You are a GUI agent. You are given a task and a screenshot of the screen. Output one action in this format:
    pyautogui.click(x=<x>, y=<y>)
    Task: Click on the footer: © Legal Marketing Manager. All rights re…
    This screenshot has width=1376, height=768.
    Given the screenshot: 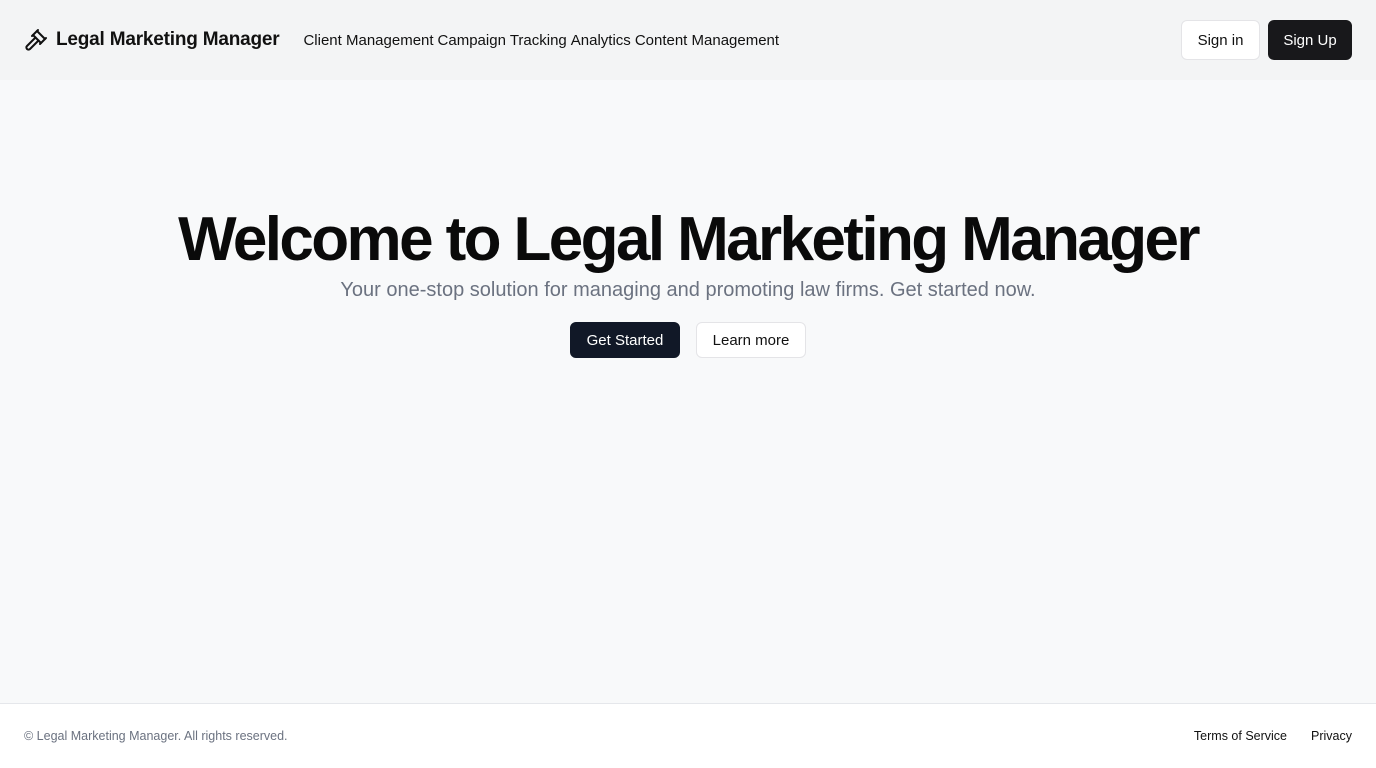 What is the action you would take?
    pyautogui.click(x=688, y=735)
    